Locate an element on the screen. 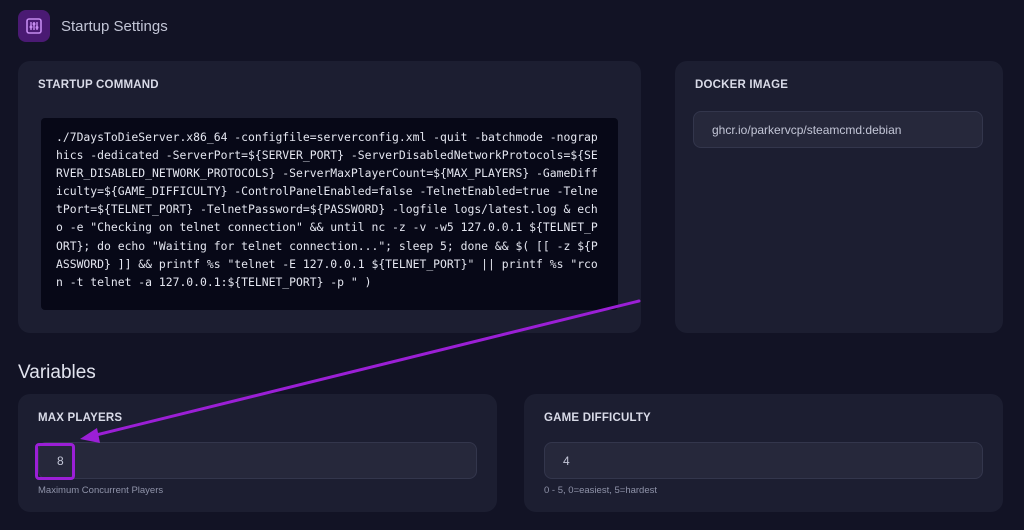  variables-title: Variables is located at coordinates (57, 372).